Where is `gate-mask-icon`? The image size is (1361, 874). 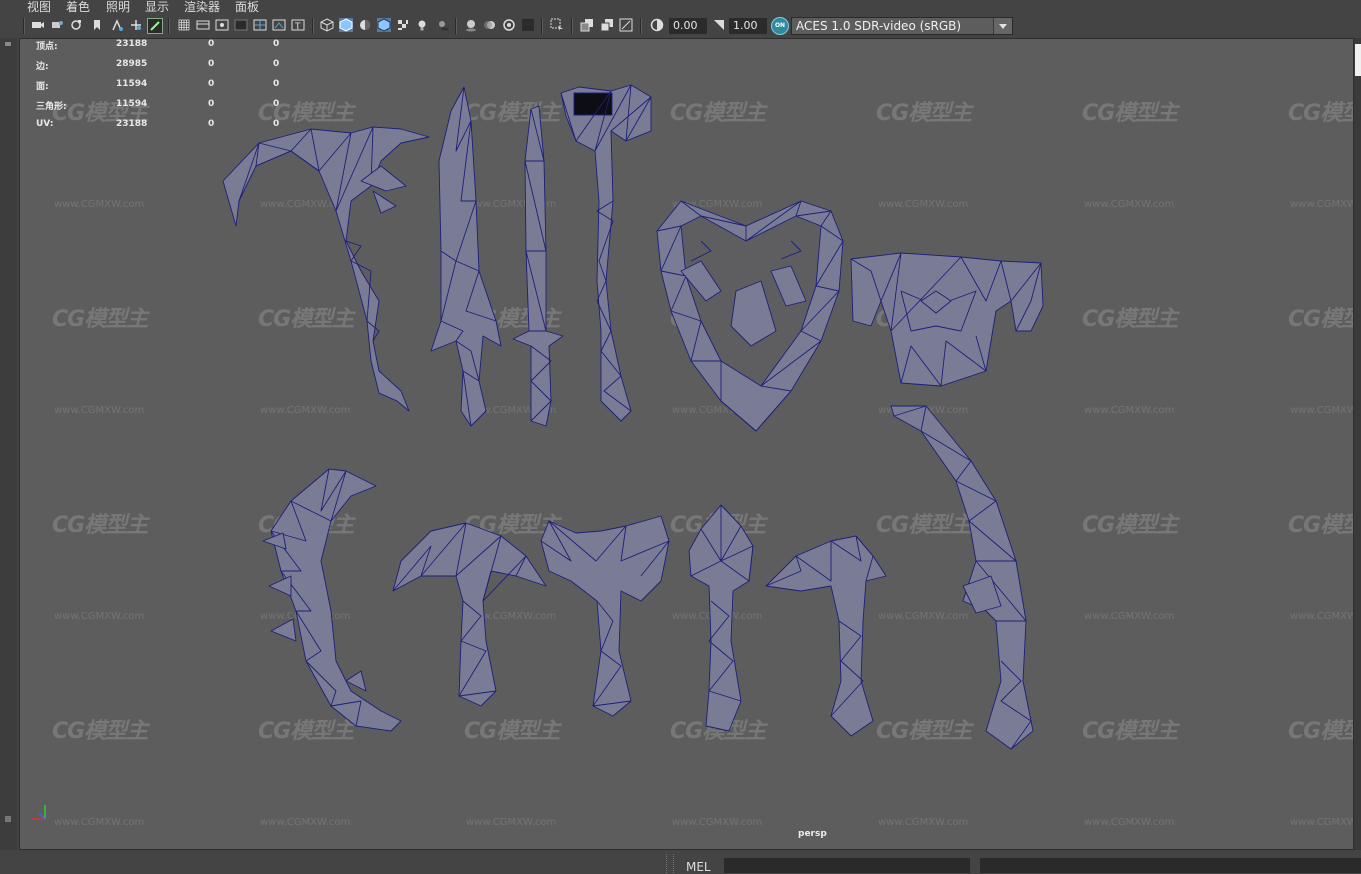
gate-mask-icon is located at coordinates (241, 25).